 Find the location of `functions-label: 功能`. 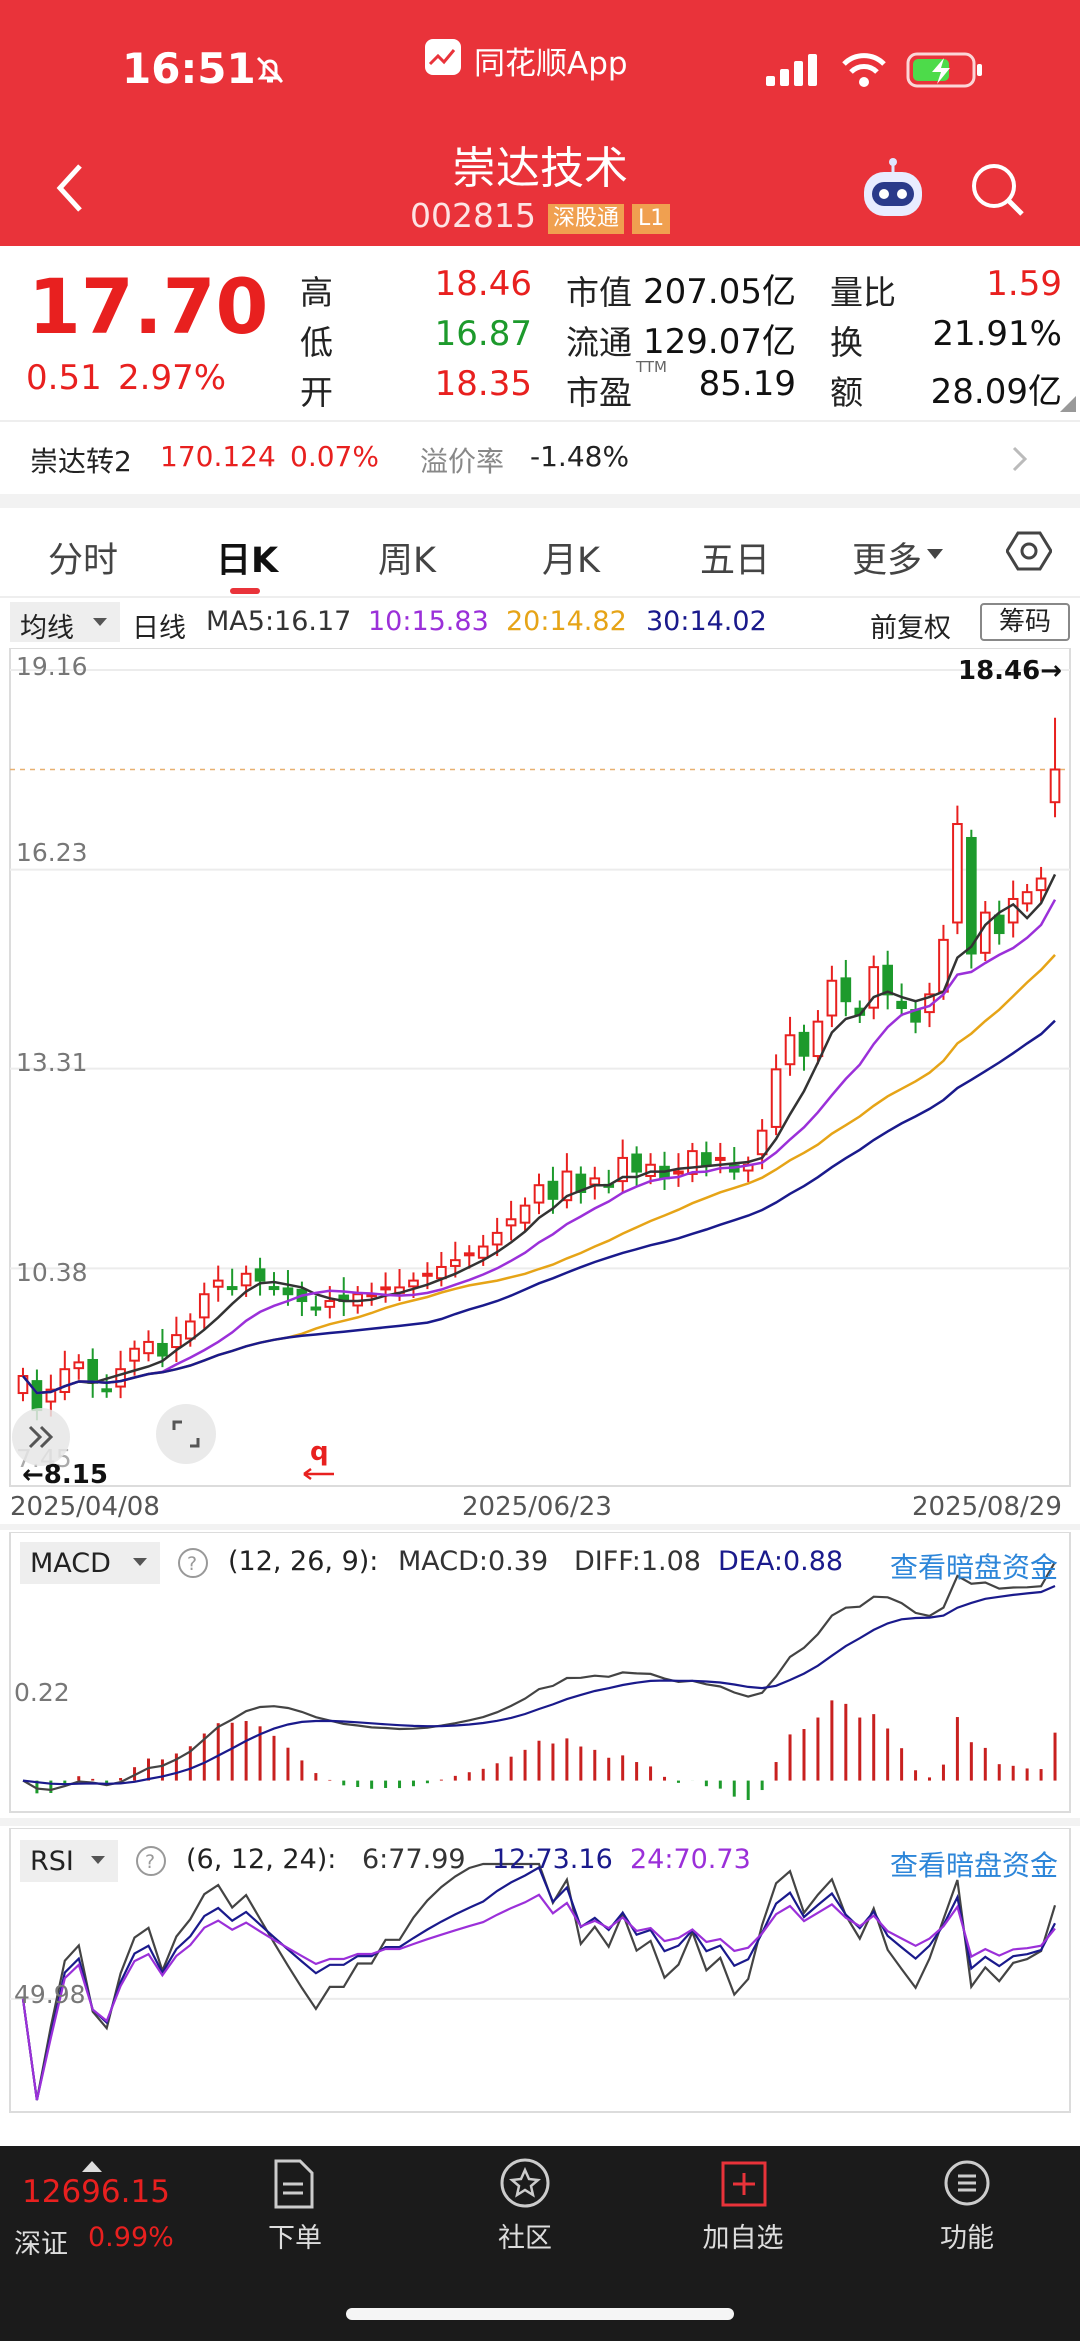

functions-label: 功能 is located at coordinates (967, 2238).